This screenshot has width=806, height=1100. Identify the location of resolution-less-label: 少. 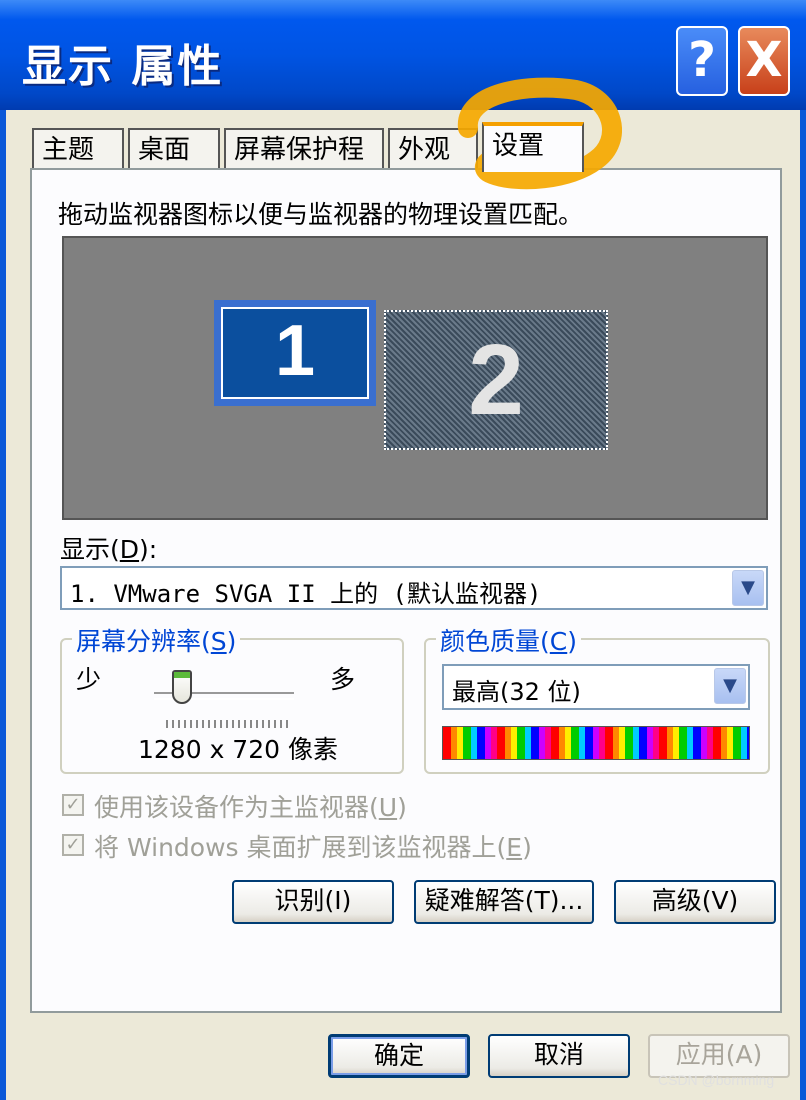
(89, 679).